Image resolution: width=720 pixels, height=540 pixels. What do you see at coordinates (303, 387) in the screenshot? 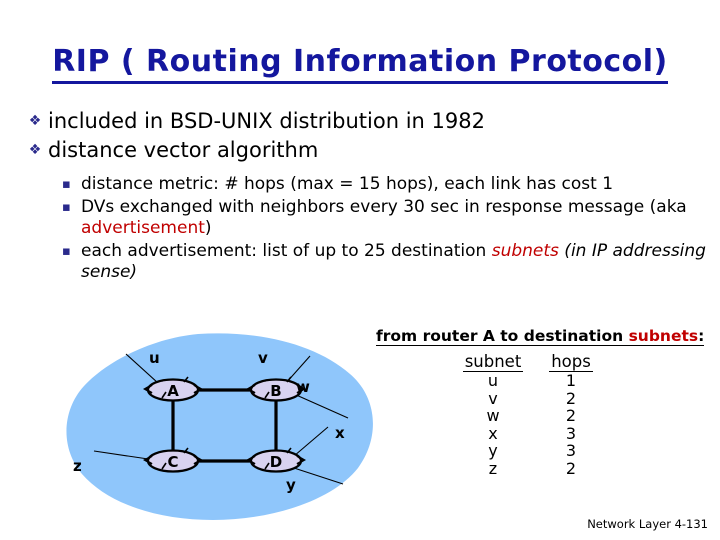
I see `stub-label-w: w` at bounding box center [303, 387].